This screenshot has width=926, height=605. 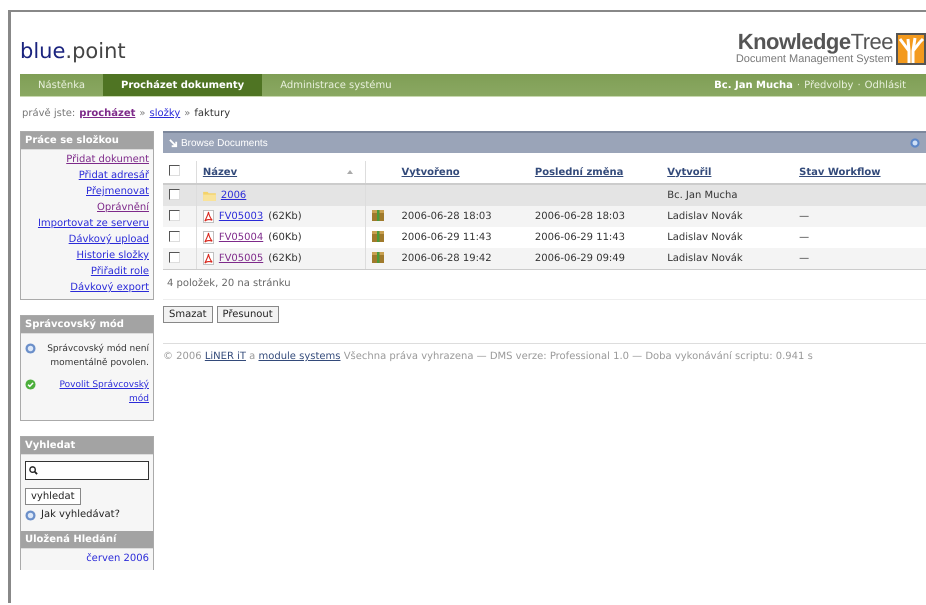 I want to click on search-button: vyhledat, so click(x=53, y=496).